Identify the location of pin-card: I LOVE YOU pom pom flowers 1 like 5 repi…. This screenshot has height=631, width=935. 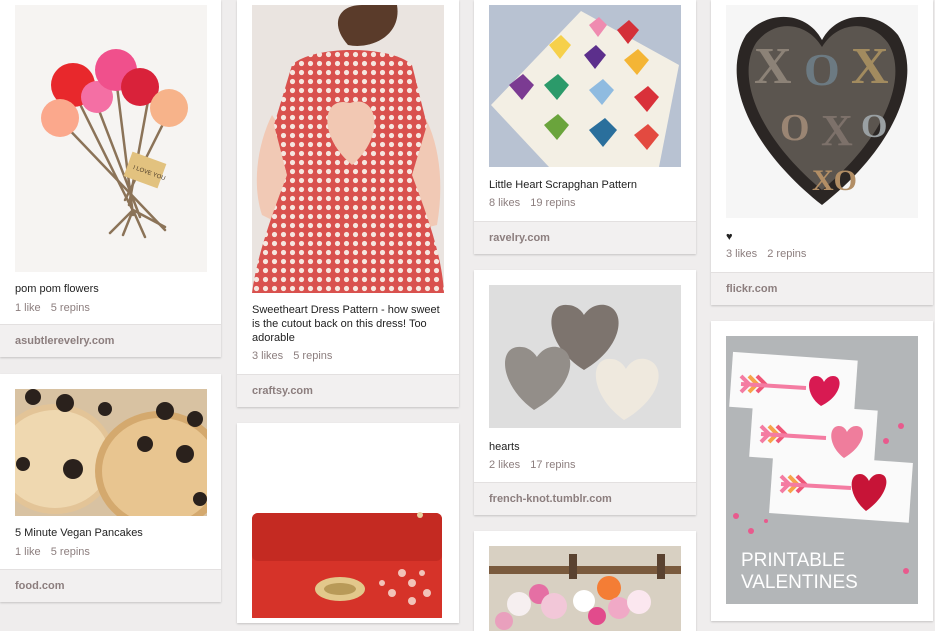
(110, 178).